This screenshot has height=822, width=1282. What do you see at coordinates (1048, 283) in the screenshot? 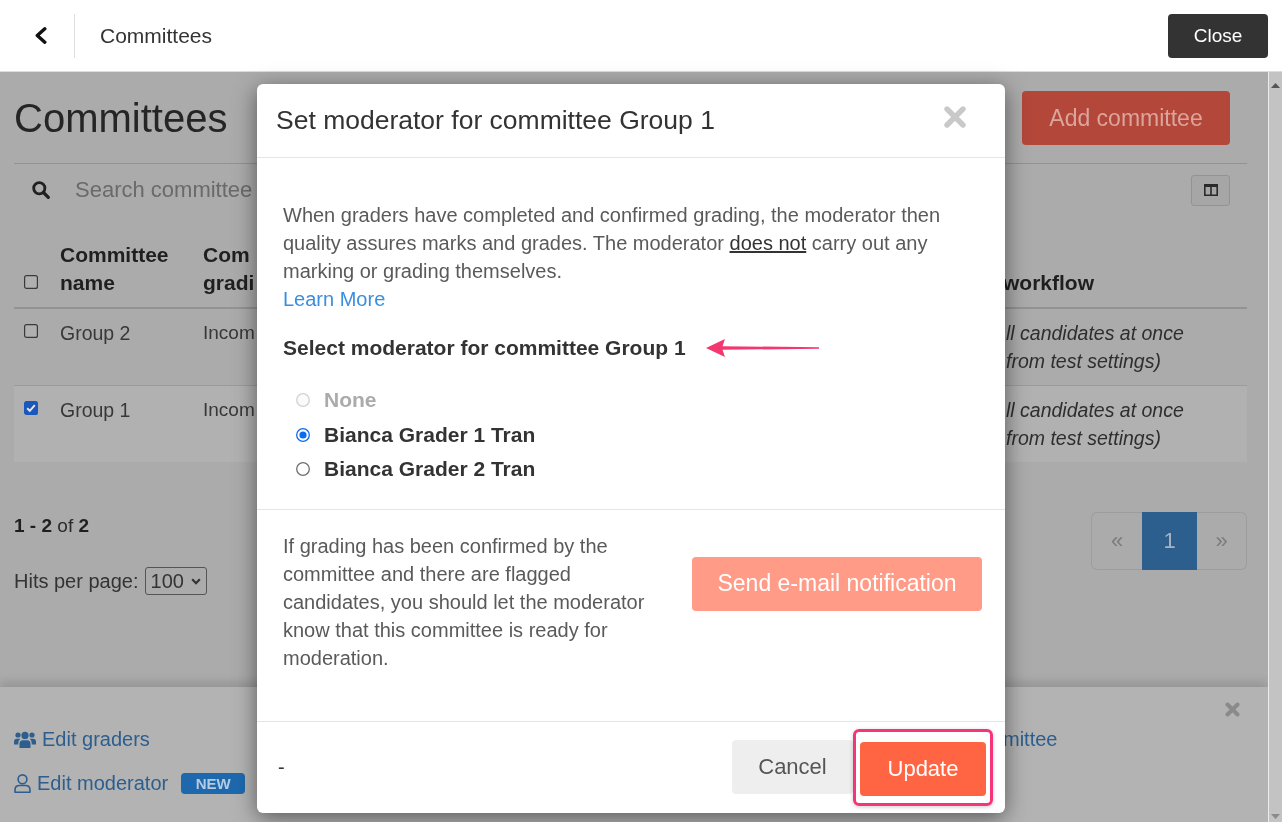
I see `column-header: workflow` at bounding box center [1048, 283].